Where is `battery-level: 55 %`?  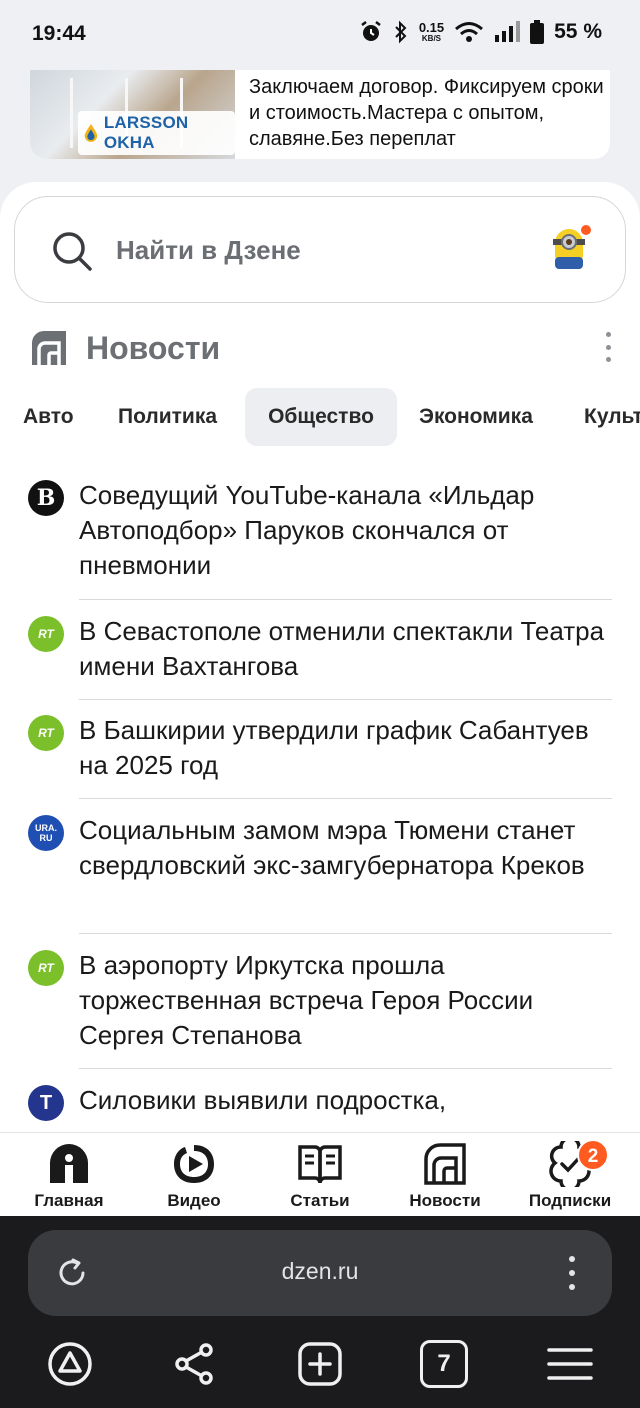
battery-level: 55 % is located at coordinates (578, 31).